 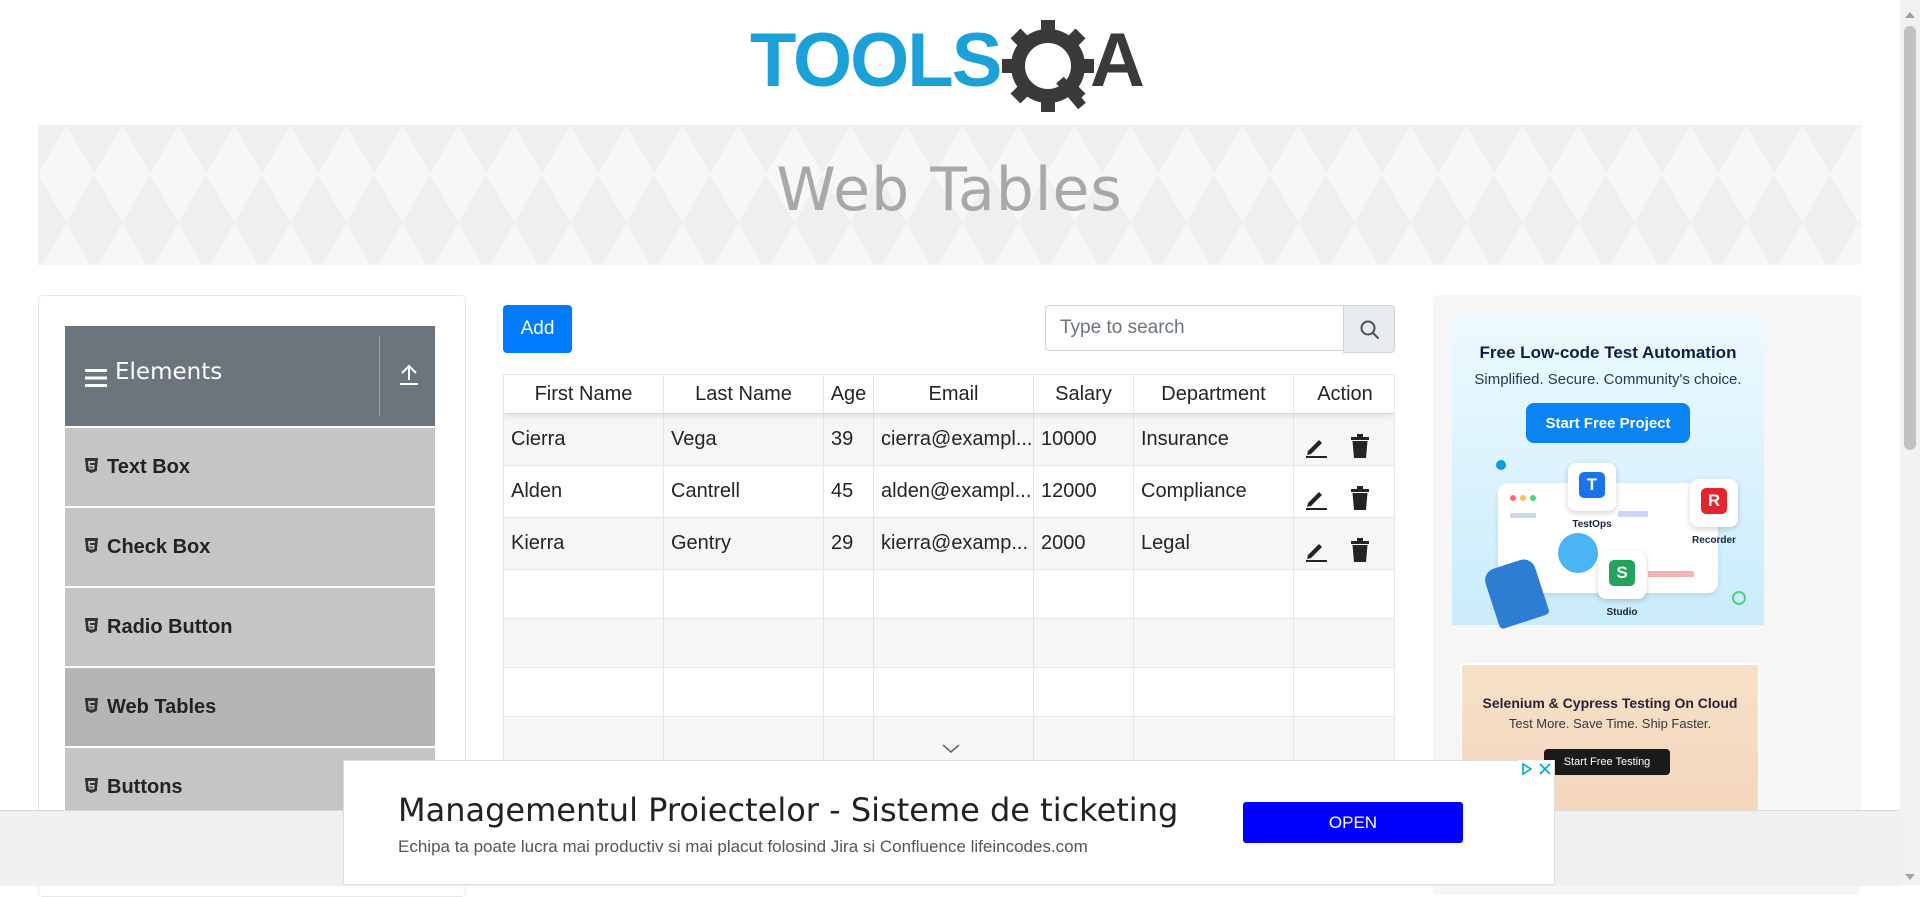 What do you see at coordinates (584, 394) in the screenshot?
I see `column-header-first-name: First Name` at bounding box center [584, 394].